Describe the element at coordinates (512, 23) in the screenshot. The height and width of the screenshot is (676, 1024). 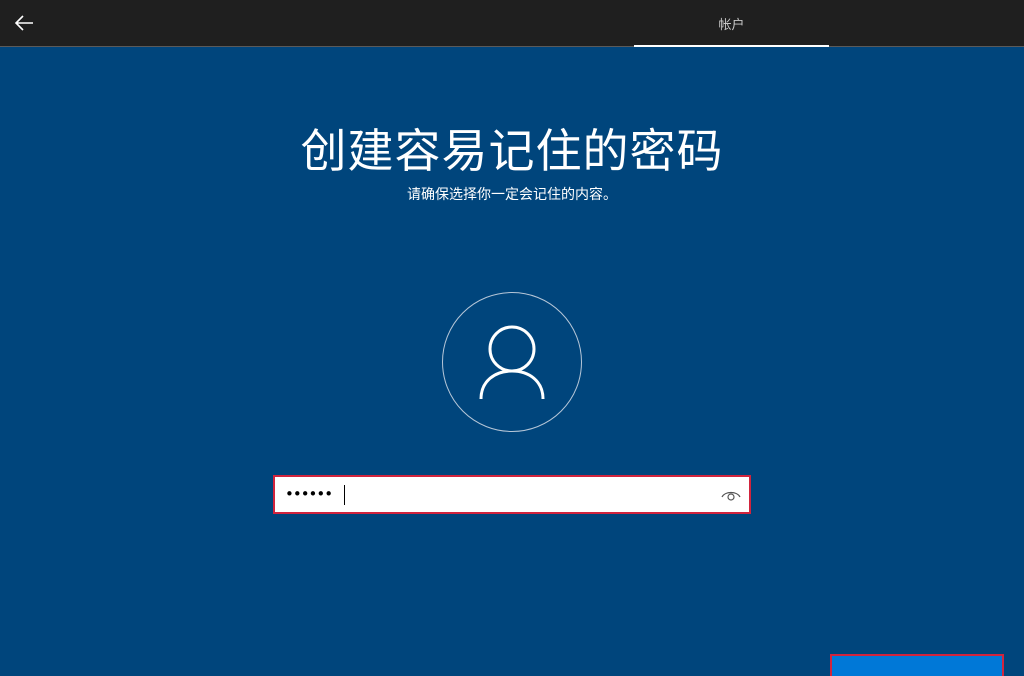
I see `top-bar: 帐户` at that location.